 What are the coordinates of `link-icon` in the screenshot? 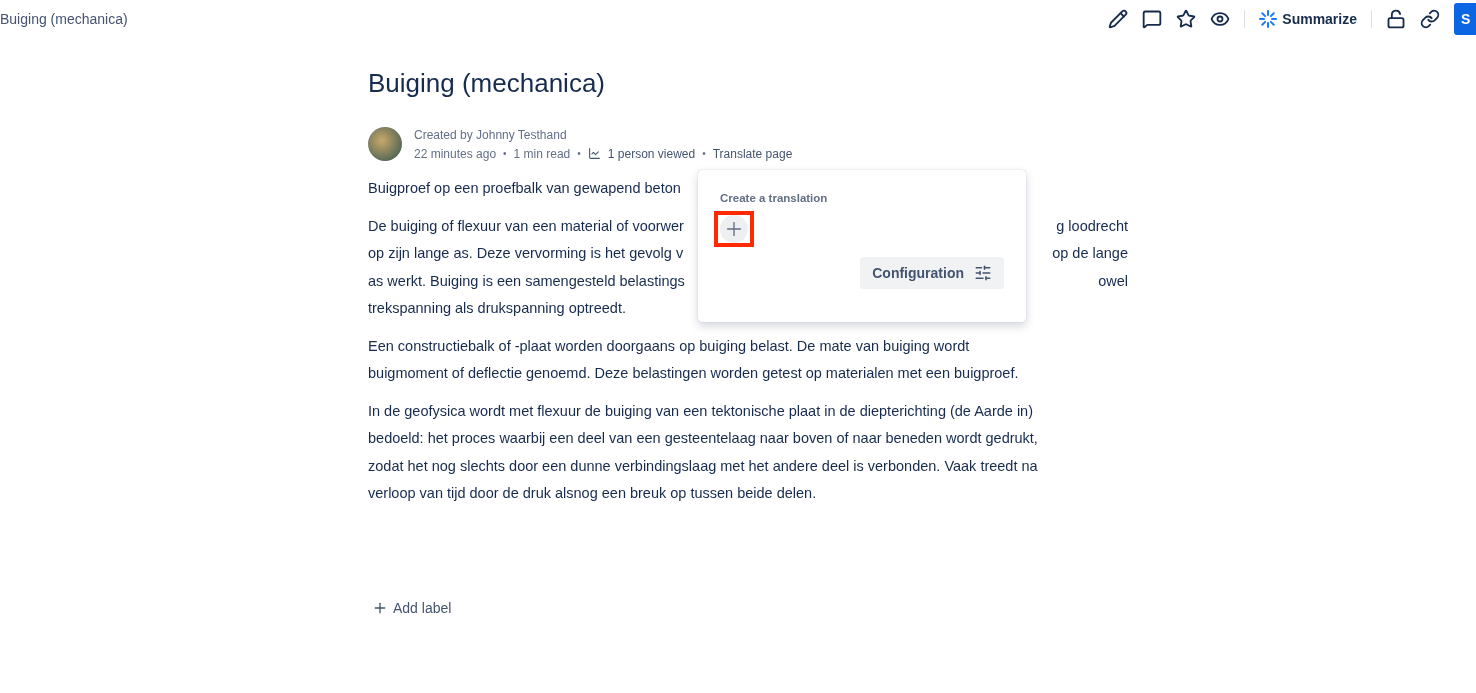 It's located at (1430, 19).